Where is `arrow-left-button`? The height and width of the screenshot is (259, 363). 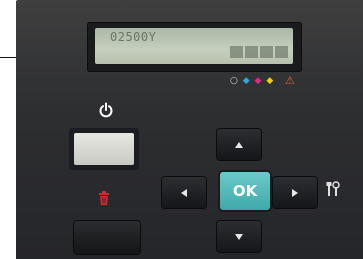
arrow-left-button is located at coordinates (184, 192).